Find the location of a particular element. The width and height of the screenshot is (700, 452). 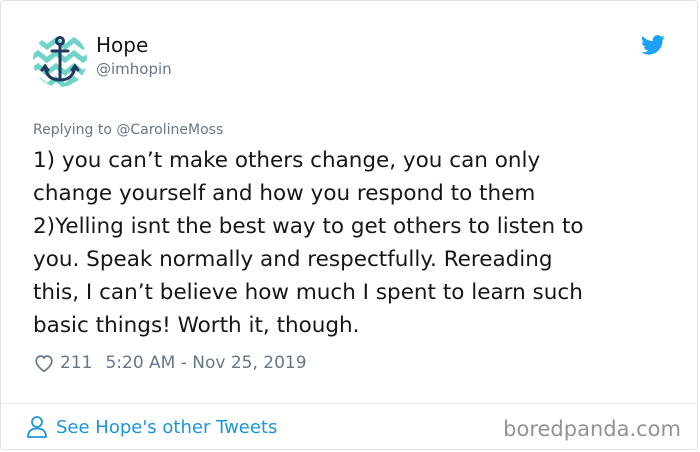

see-other-tweets-link: See Hope's other Tweets is located at coordinates (151, 427).